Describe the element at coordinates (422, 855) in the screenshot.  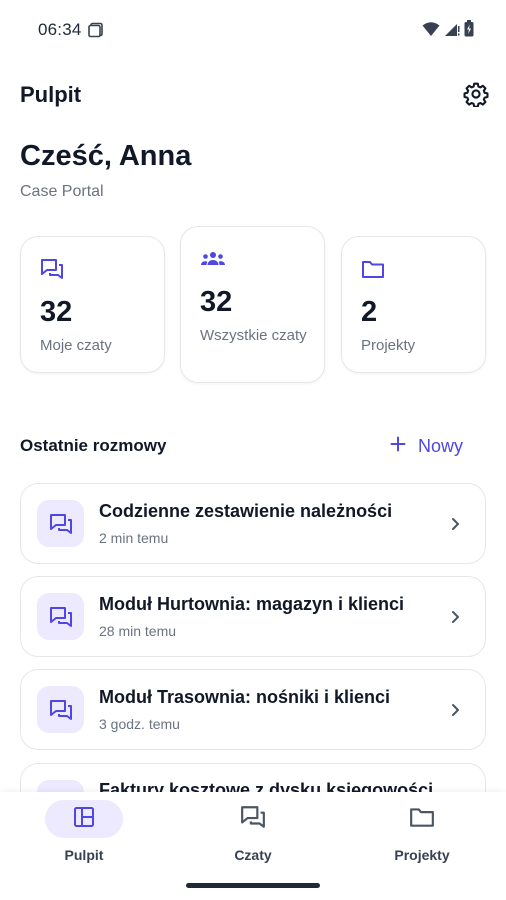
I see `nav-label: Projekty` at that location.